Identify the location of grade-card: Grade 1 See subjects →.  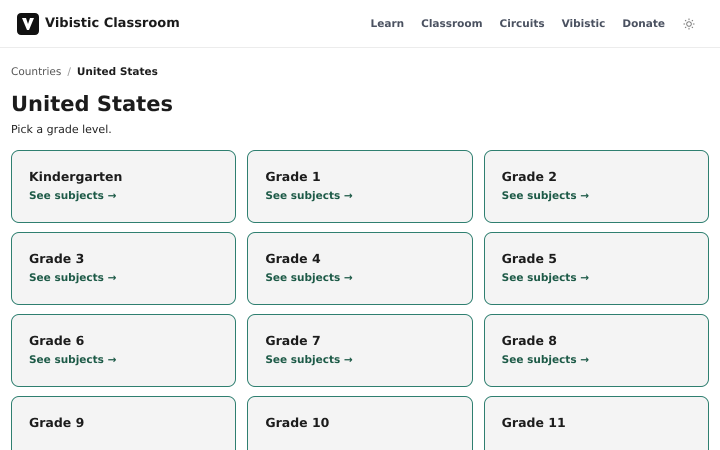
(360, 186).